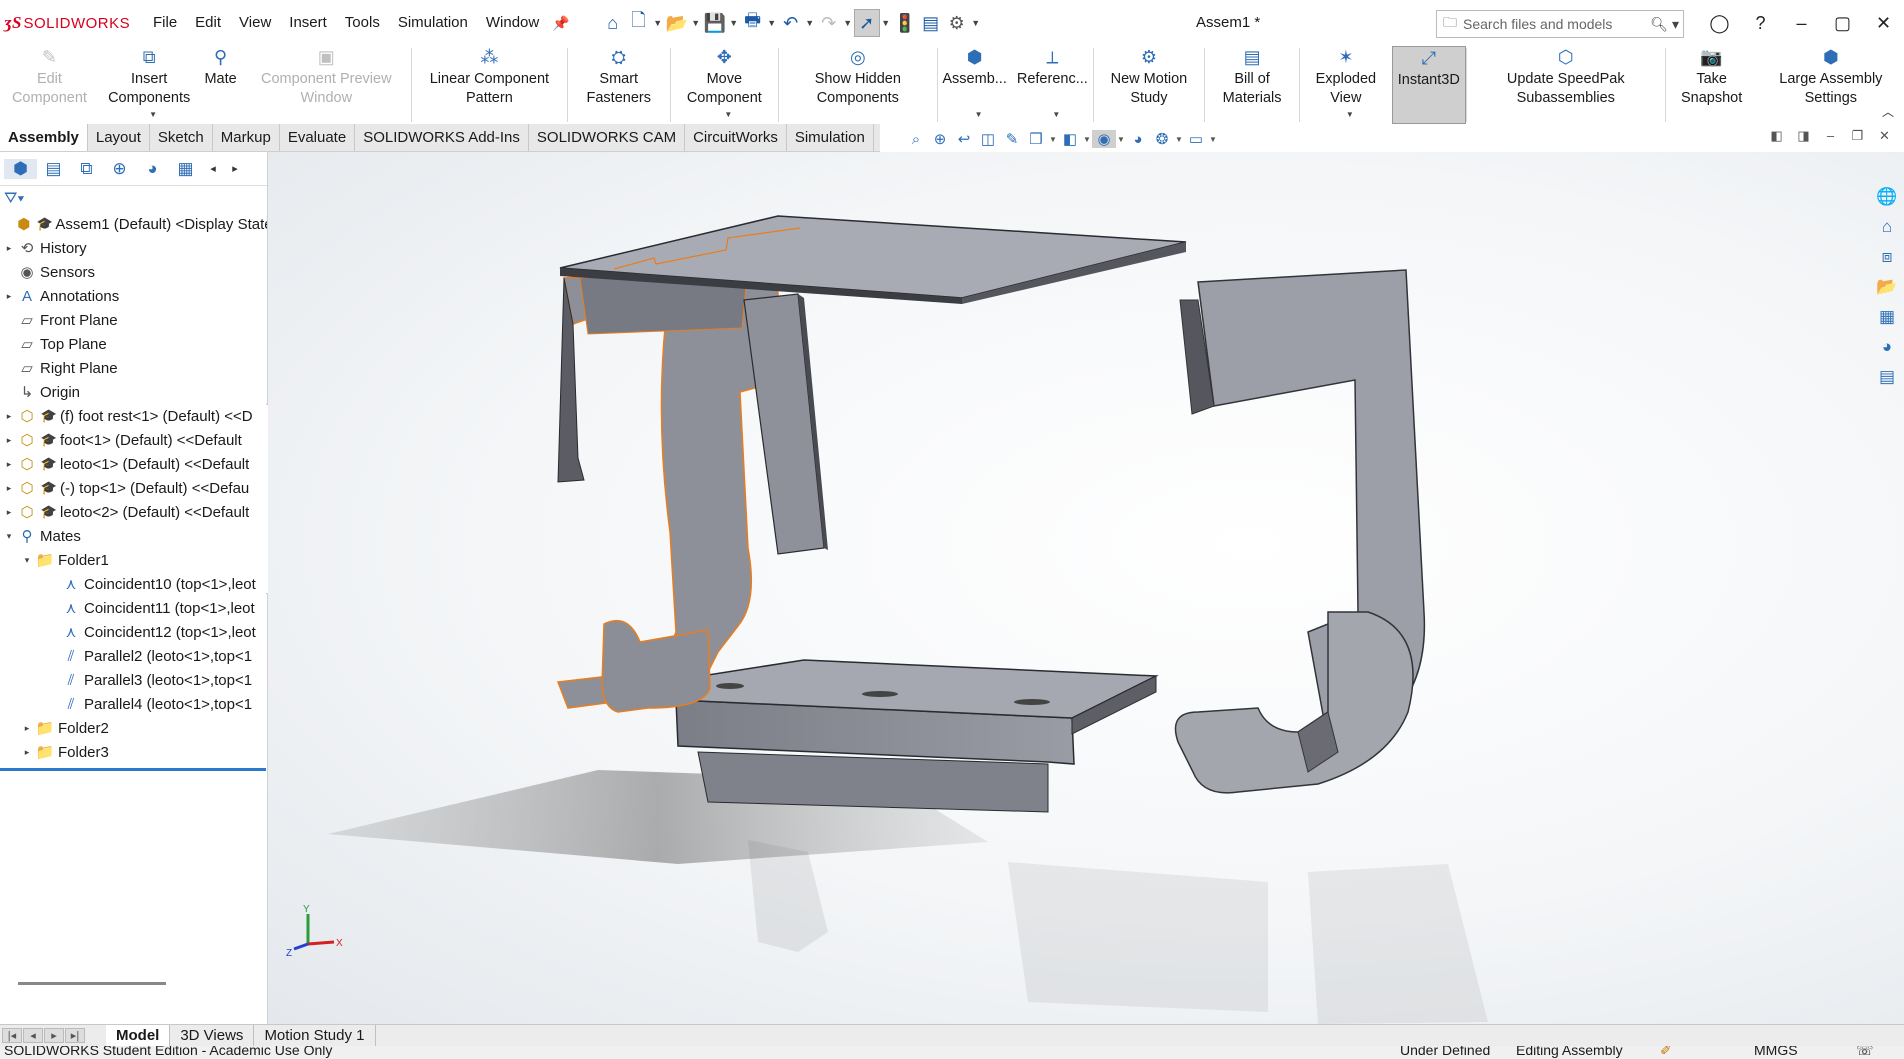 The height and width of the screenshot is (1059, 1904). What do you see at coordinates (133, 392) in the screenshot?
I see `tree-item-origin: ↳ Origin` at bounding box center [133, 392].